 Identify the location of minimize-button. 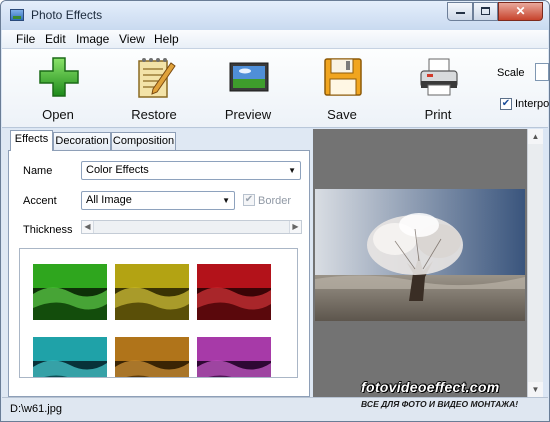
(460, 11).